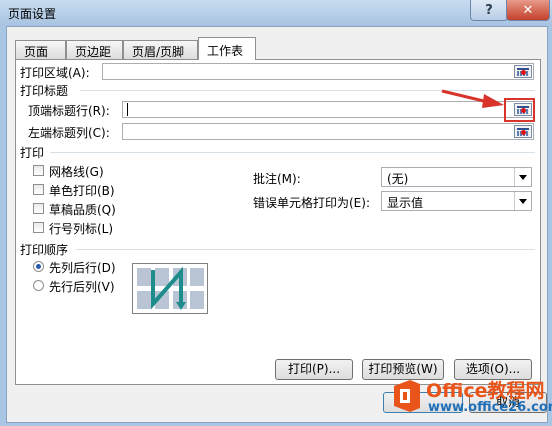  Describe the element at coordinates (82, 210) in the screenshot. I see `draft-quality-label: 草稿品质(Q)` at that location.